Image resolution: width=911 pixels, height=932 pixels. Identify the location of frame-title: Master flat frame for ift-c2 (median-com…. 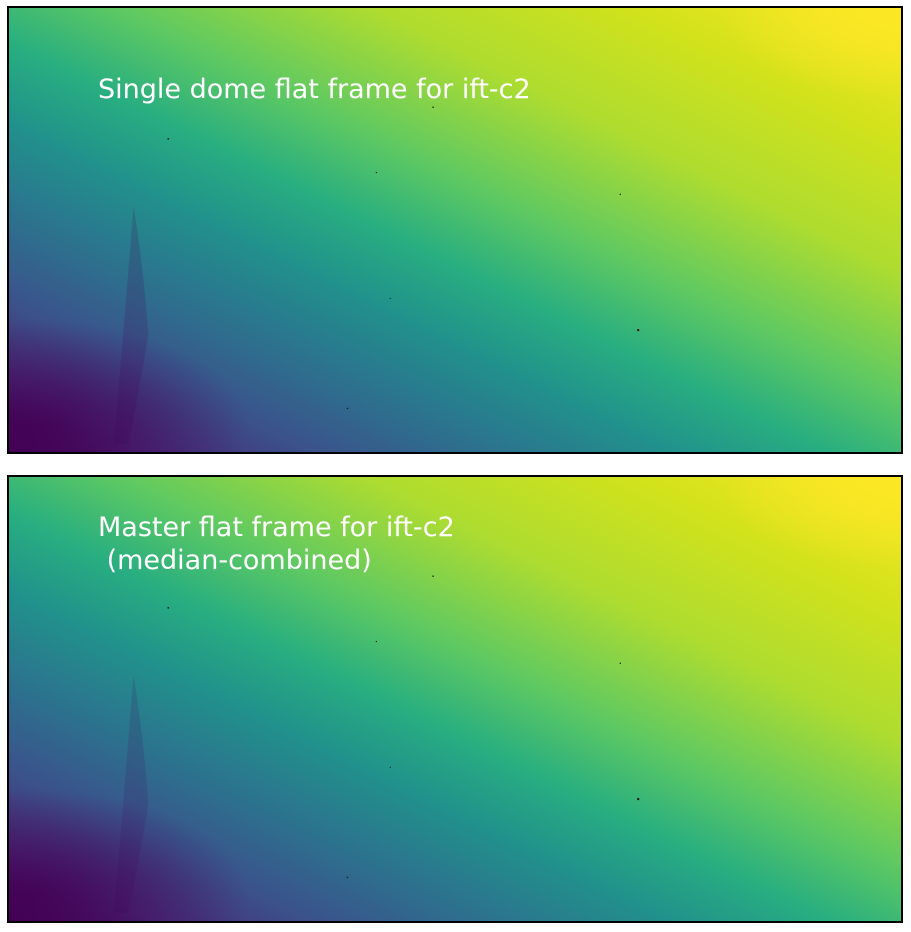
(276, 544).